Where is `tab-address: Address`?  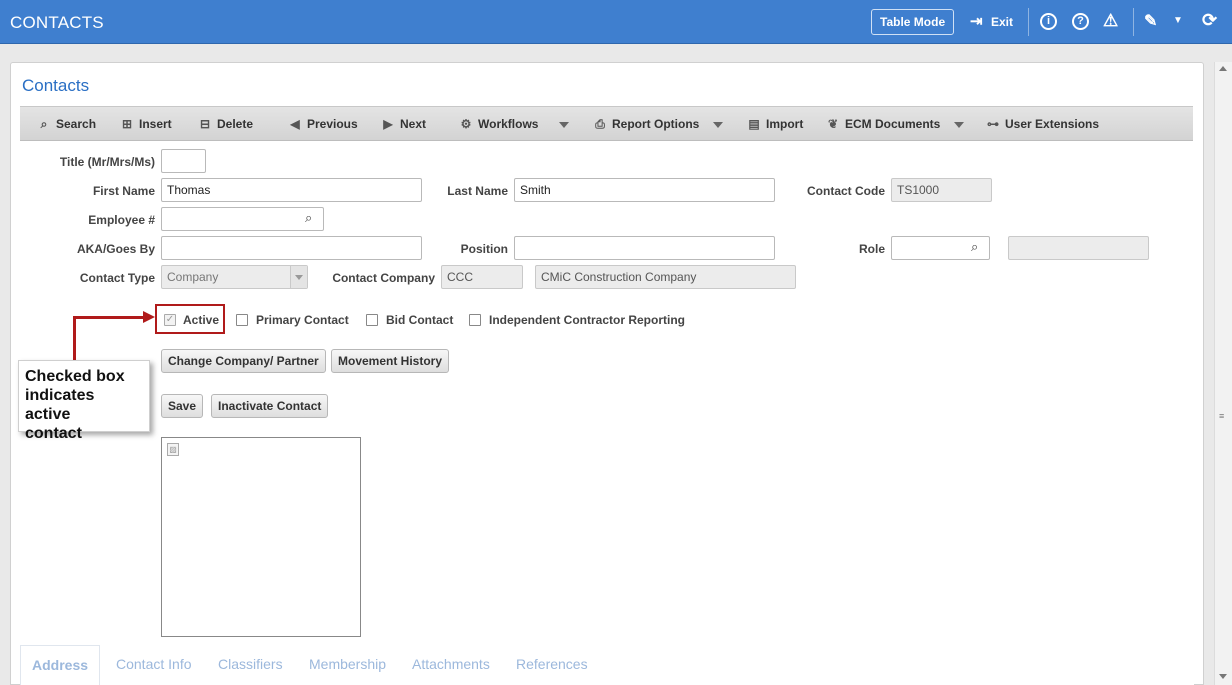 tab-address: Address is located at coordinates (60, 665).